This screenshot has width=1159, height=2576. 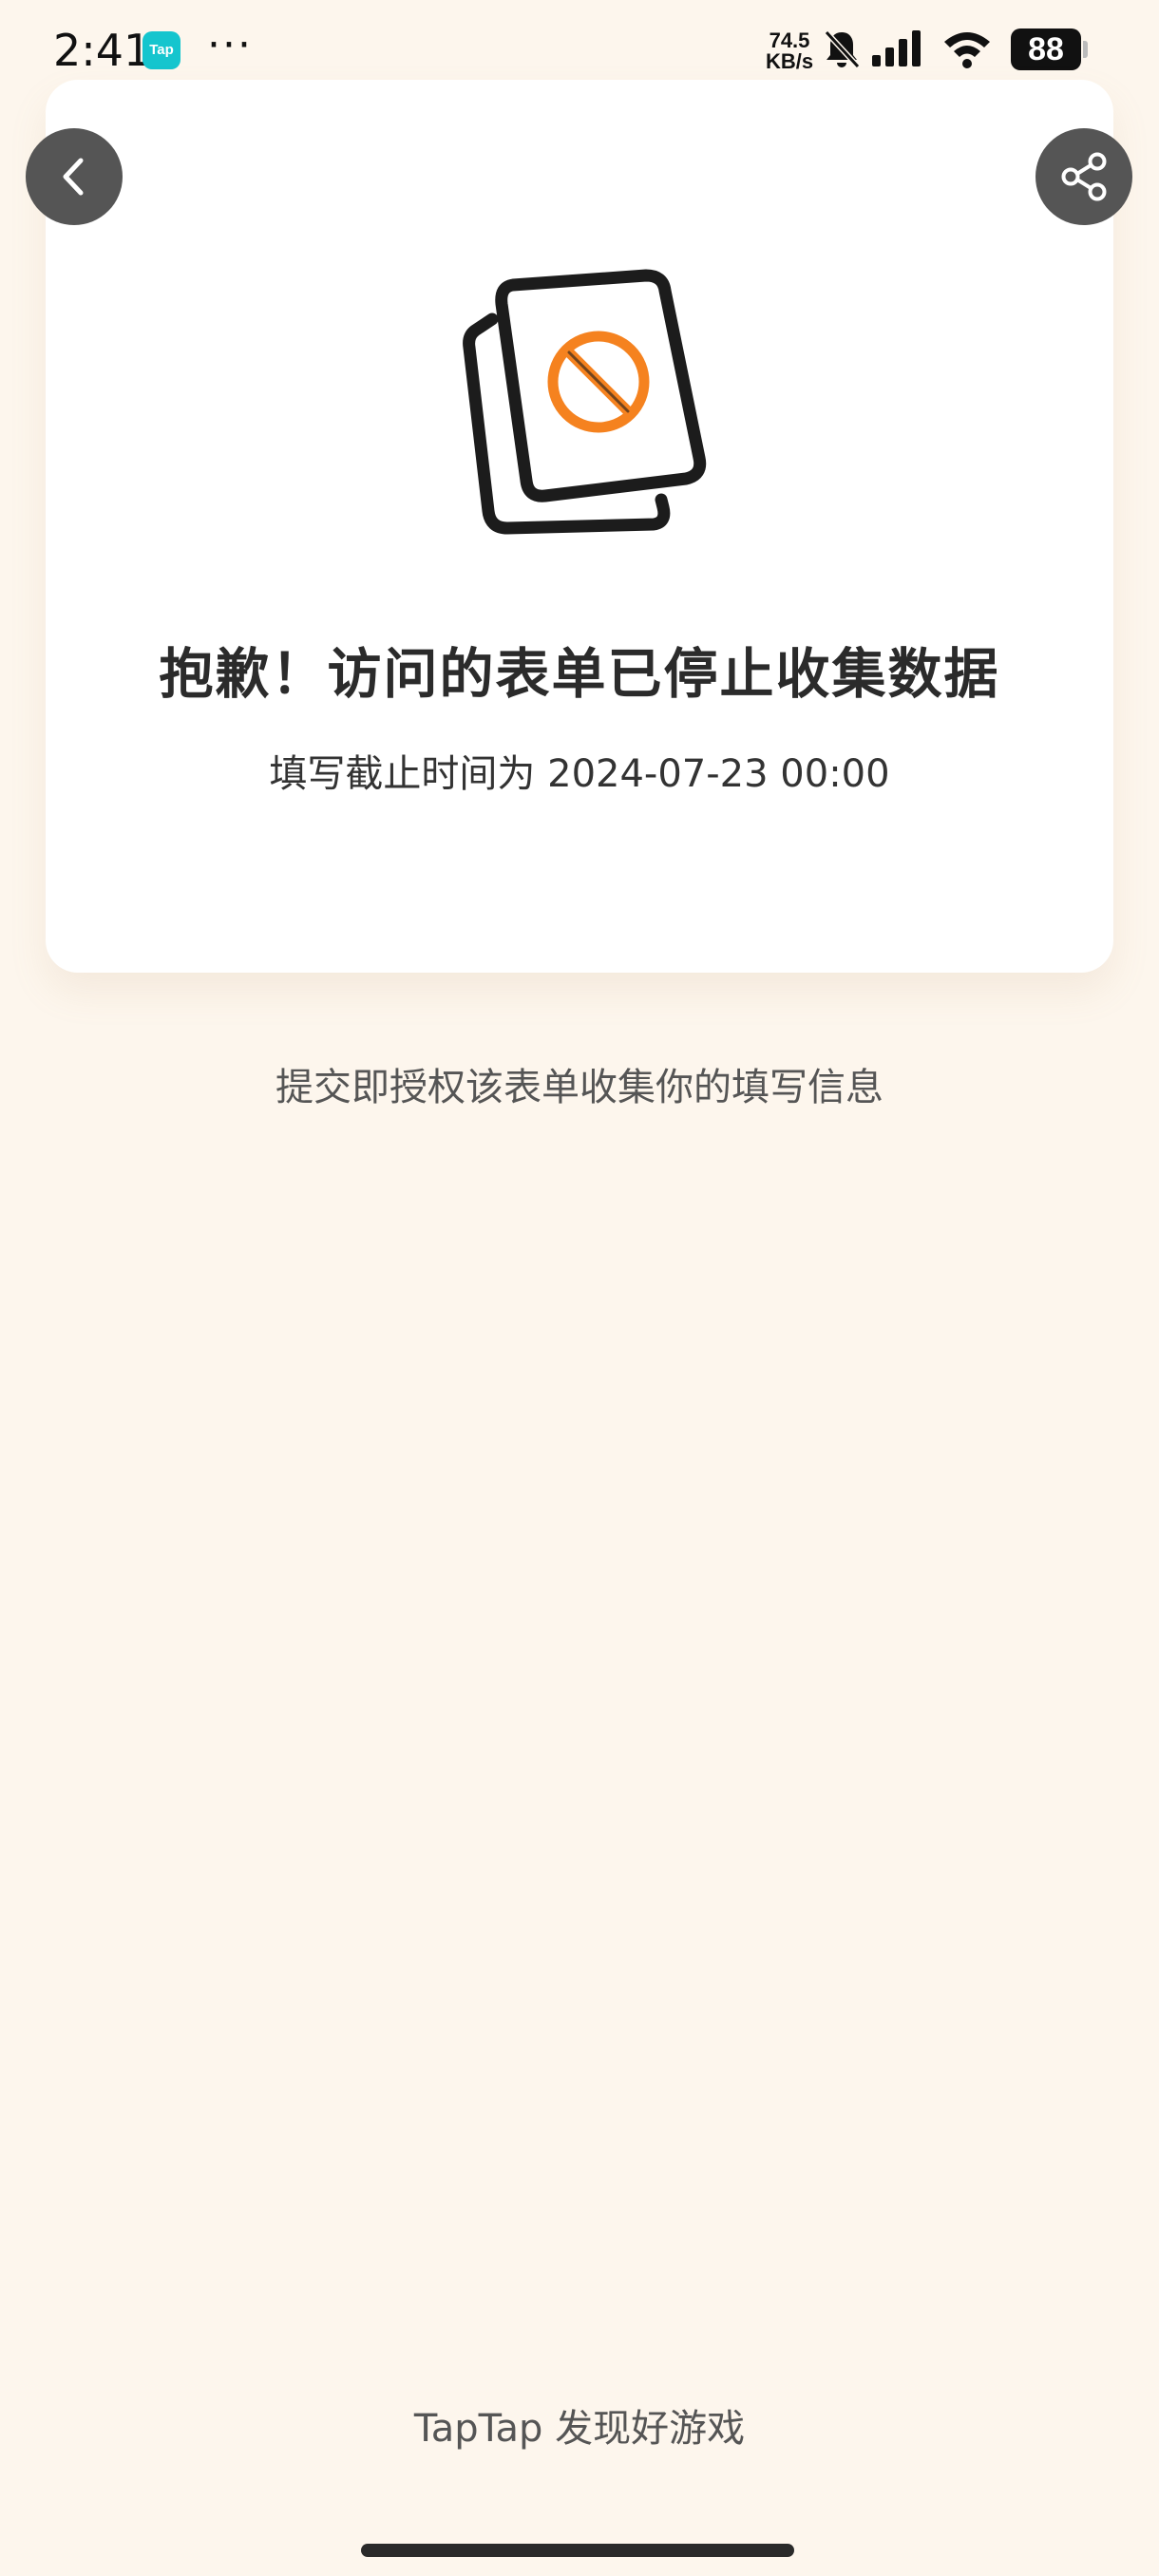 What do you see at coordinates (102, 50) in the screenshot?
I see `status-time: 2:41` at bounding box center [102, 50].